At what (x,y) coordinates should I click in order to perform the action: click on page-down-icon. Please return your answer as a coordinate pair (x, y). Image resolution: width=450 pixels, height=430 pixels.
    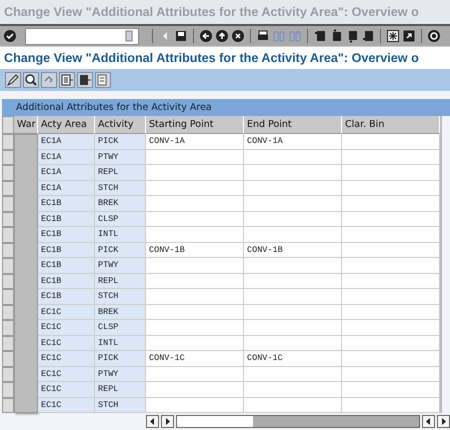
    Looking at the image, I should click on (368, 36).